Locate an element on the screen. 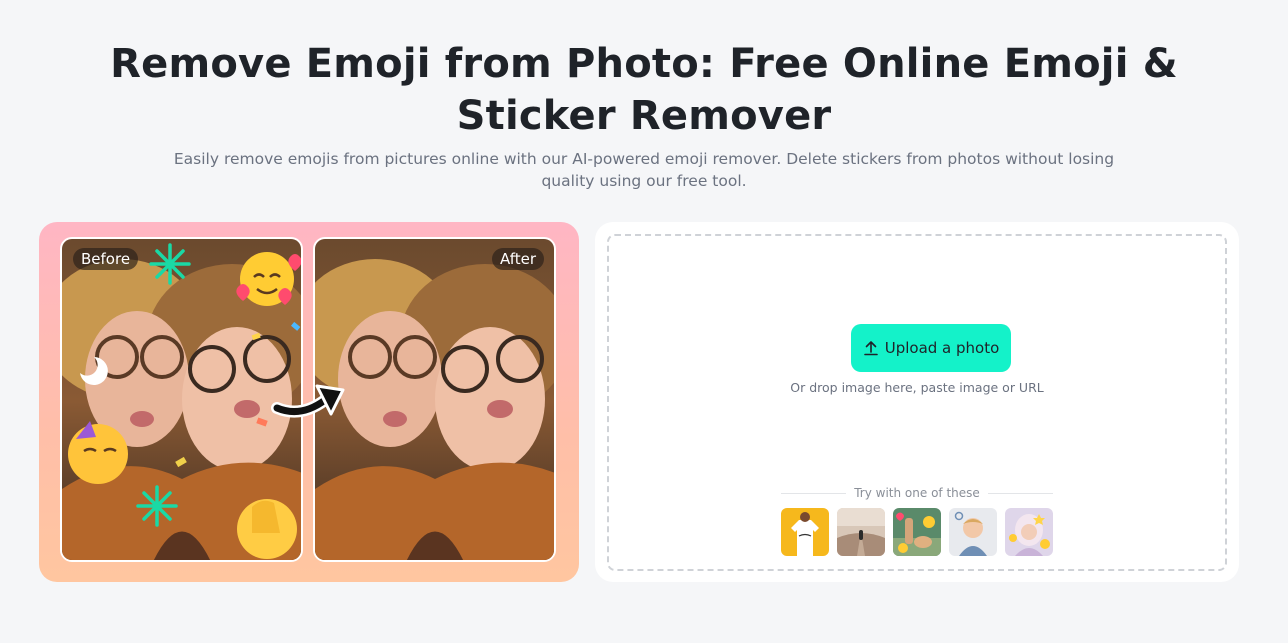 Image resolution: width=1288 pixels, height=643 pixels. try-samples-header: Try with one of these is located at coordinates (917, 493).